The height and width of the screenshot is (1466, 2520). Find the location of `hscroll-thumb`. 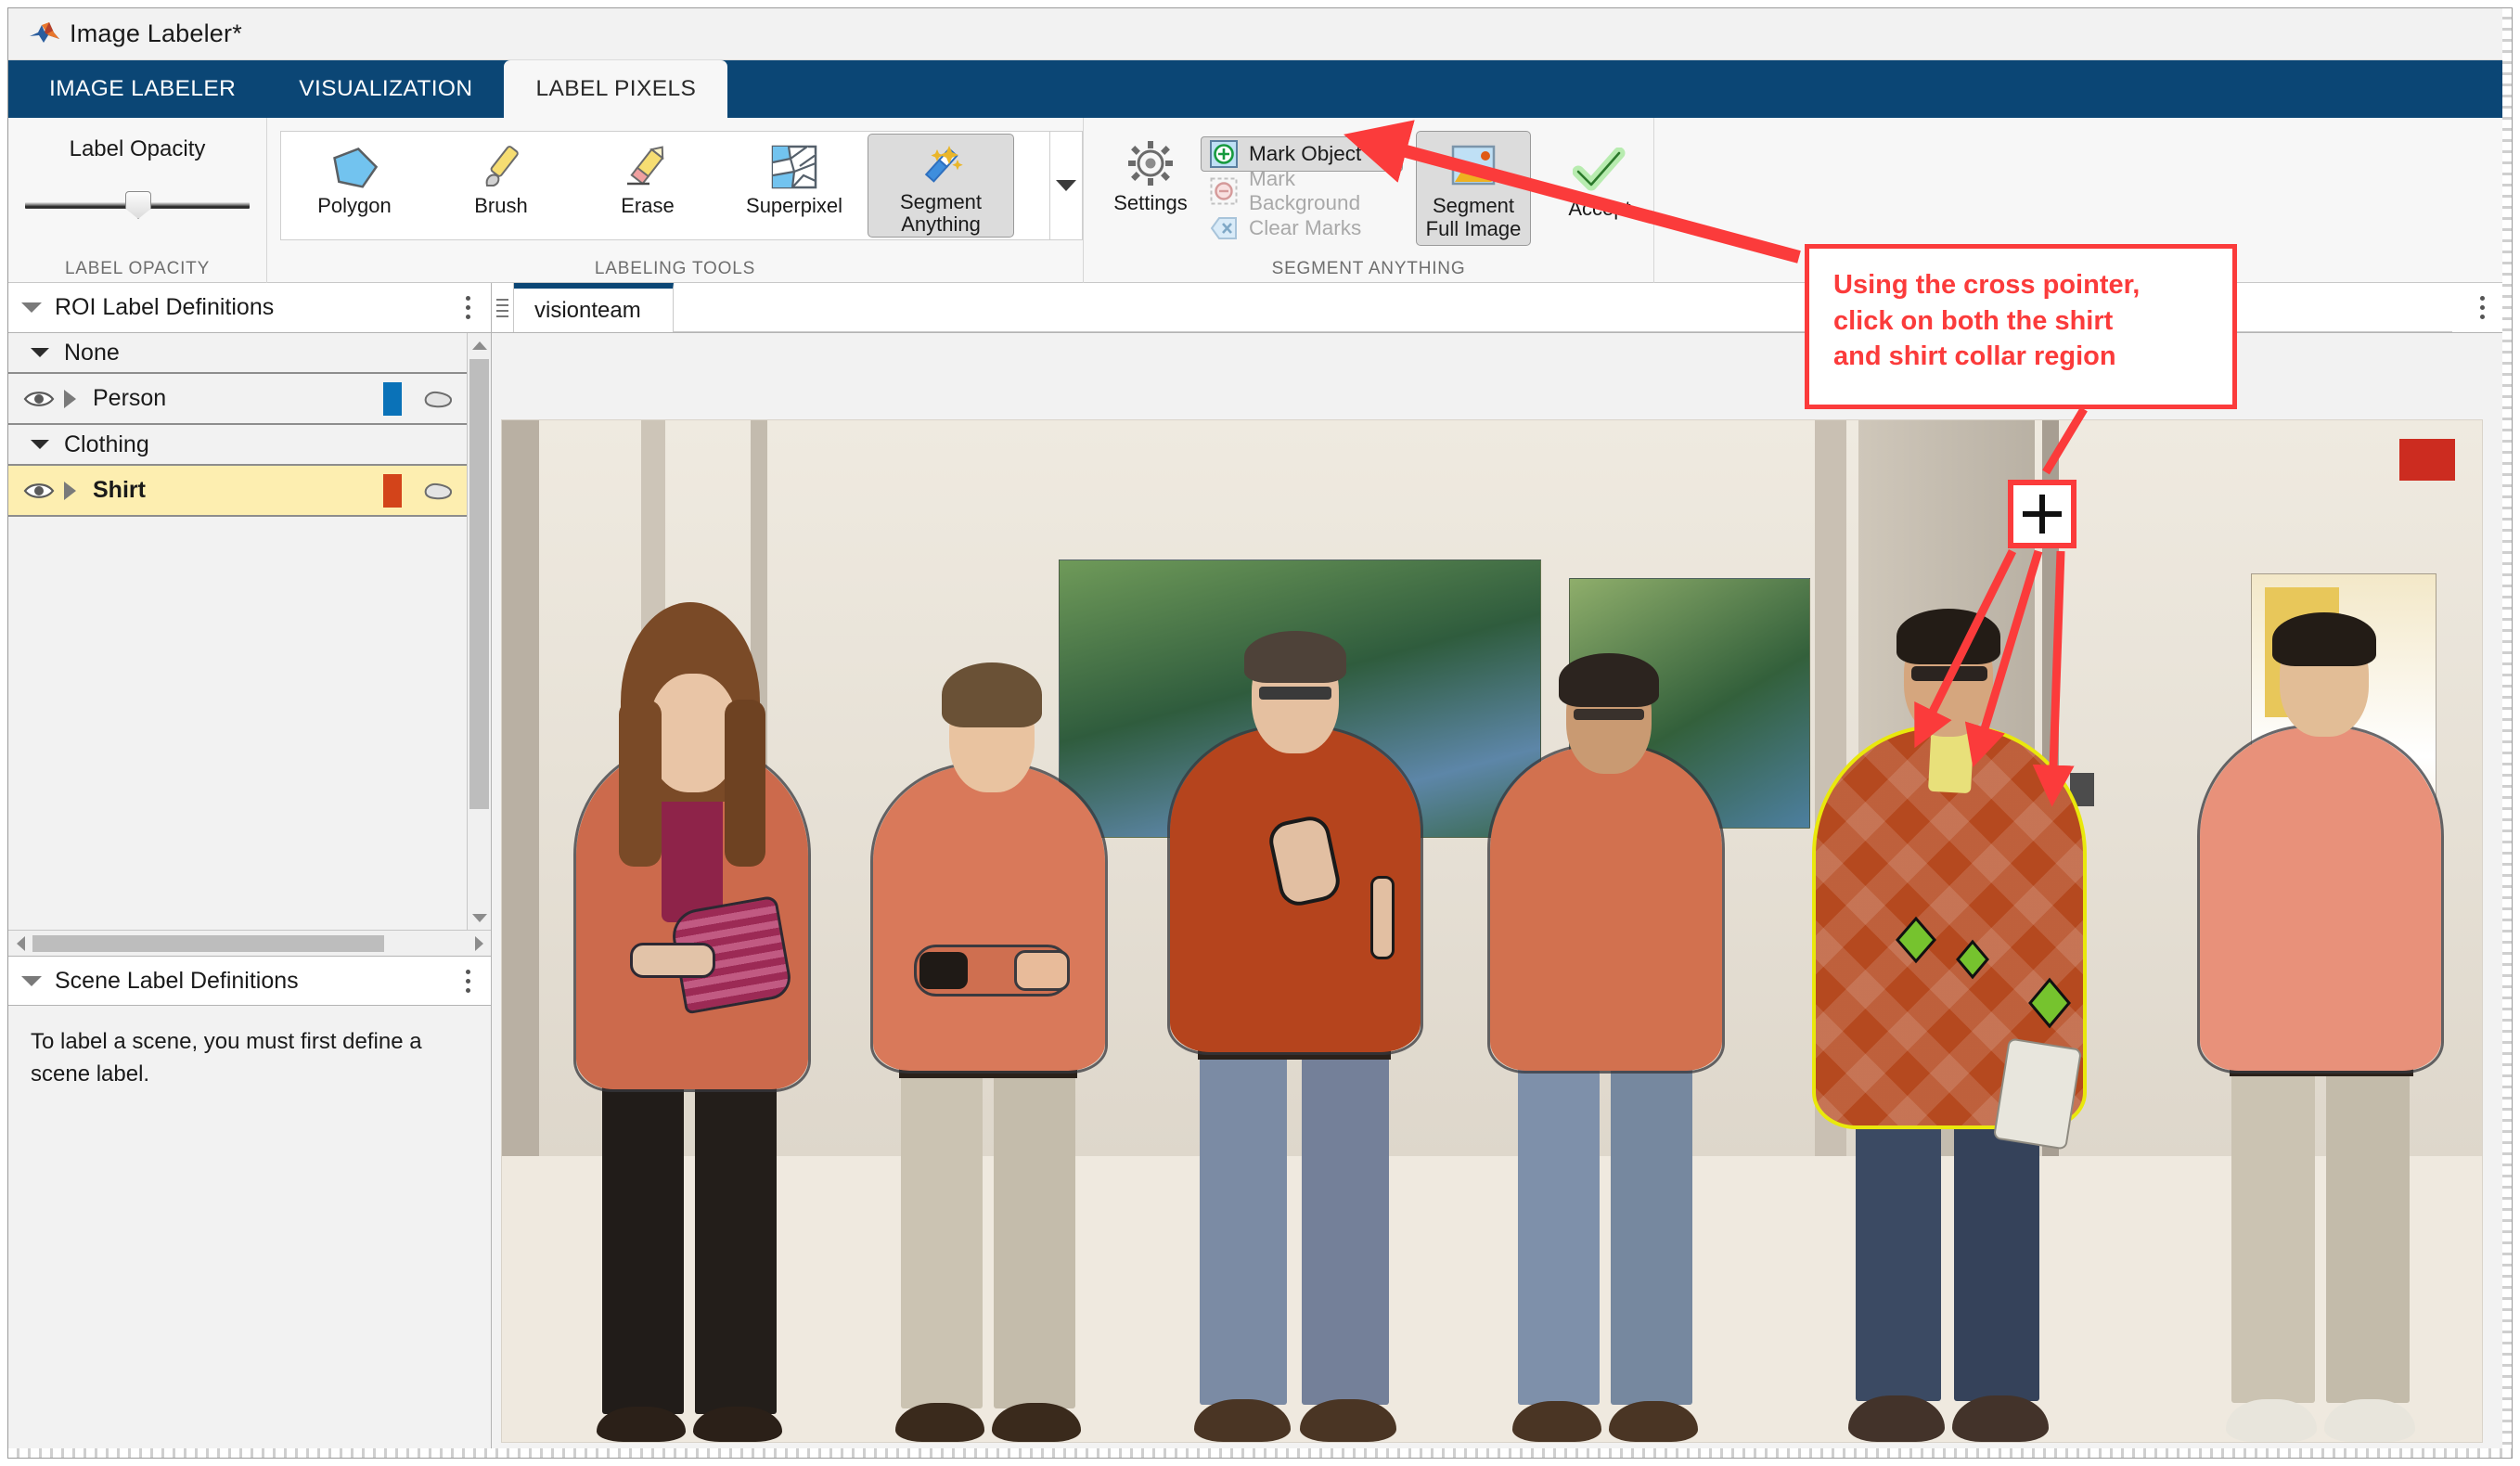

hscroll-thumb is located at coordinates (208, 943).